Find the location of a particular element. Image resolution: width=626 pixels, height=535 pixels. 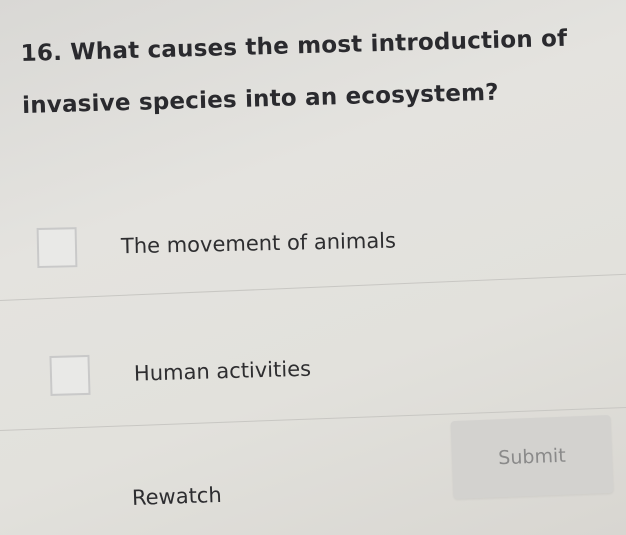

question-number: 16. is located at coordinates (41, 53).